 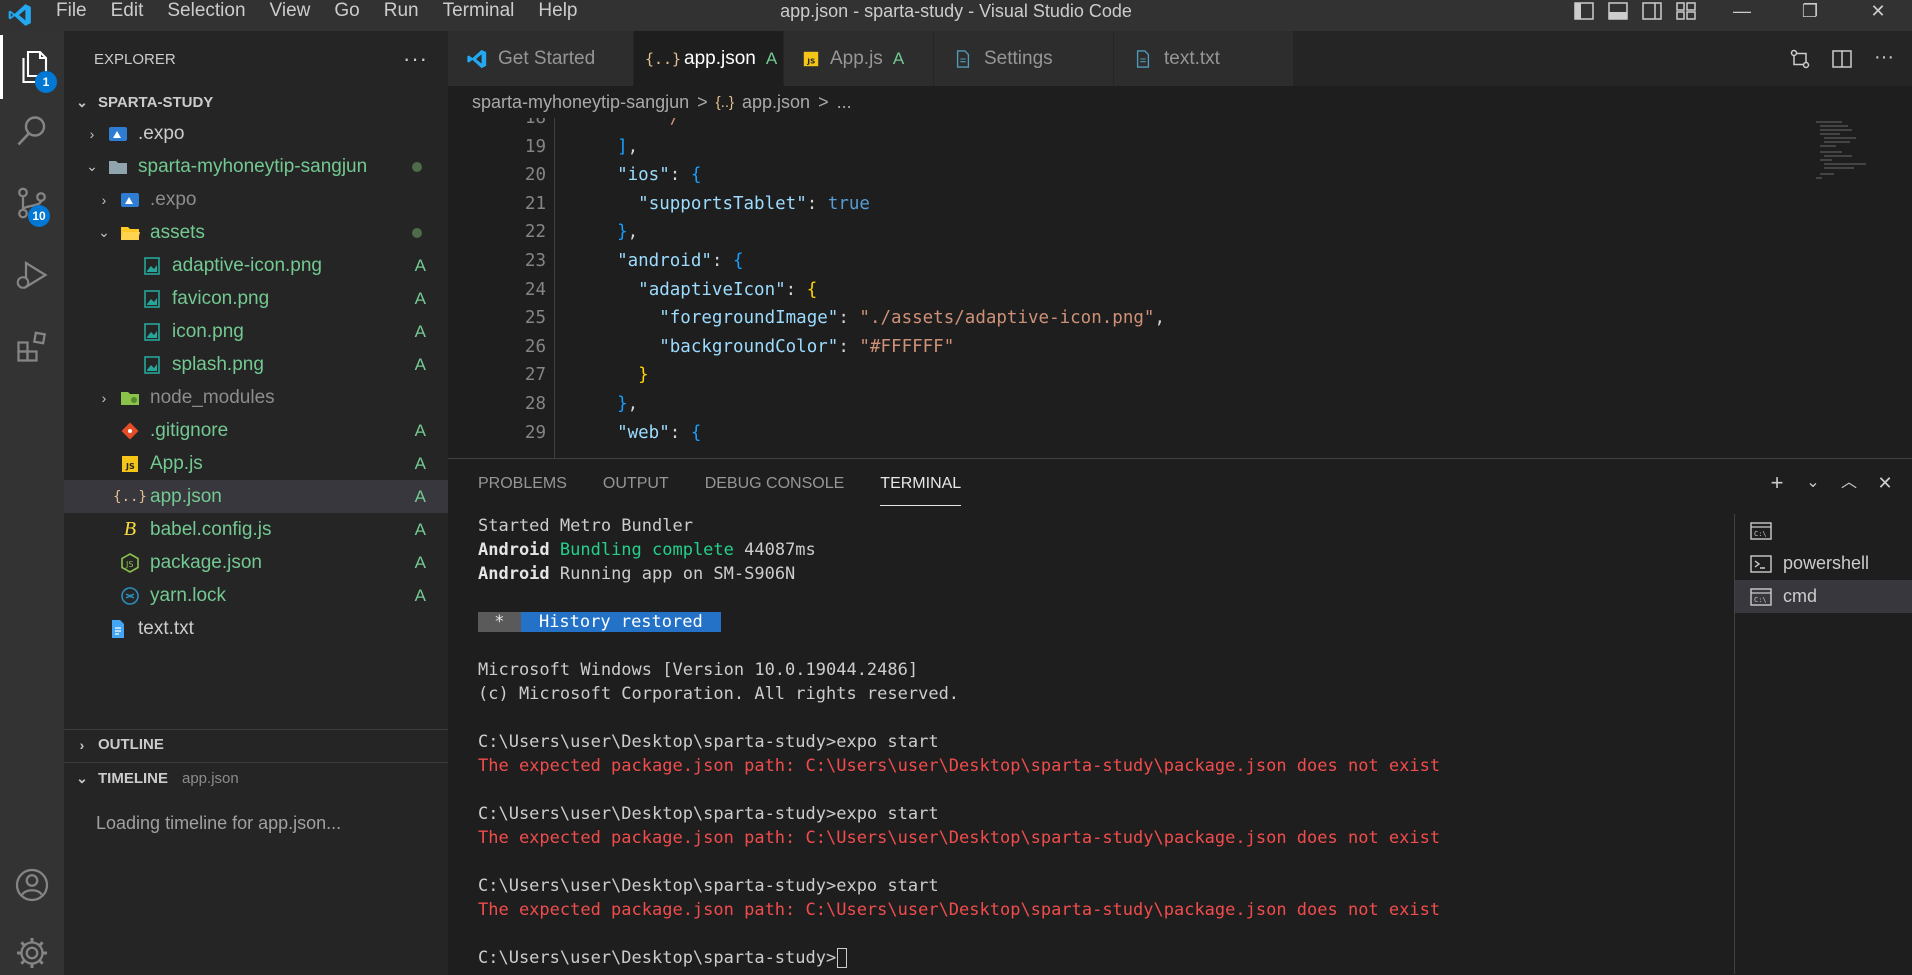 What do you see at coordinates (776, 102) in the screenshot?
I see `breadcrumb-file: app.json` at bounding box center [776, 102].